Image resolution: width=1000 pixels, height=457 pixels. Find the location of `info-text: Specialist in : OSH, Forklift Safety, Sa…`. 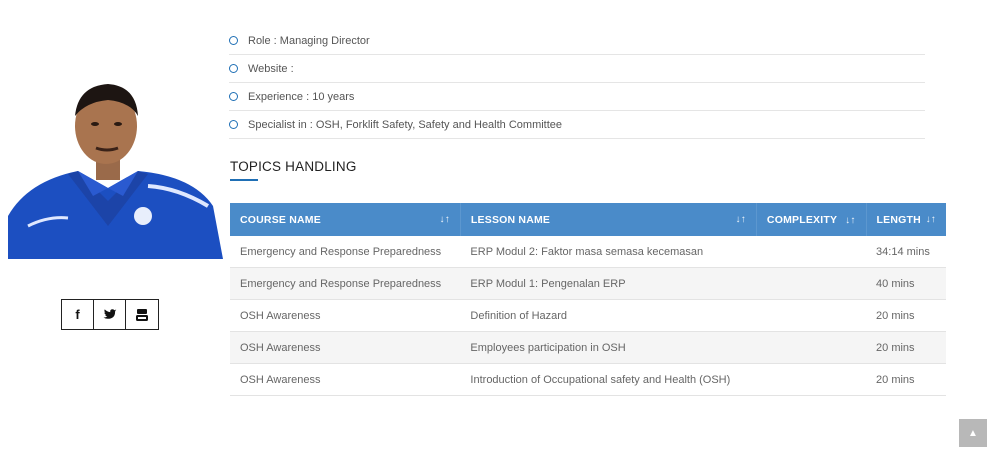

info-text: Specialist in : OSH, Forklift Safety, Sa… is located at coordinates (405, 124).